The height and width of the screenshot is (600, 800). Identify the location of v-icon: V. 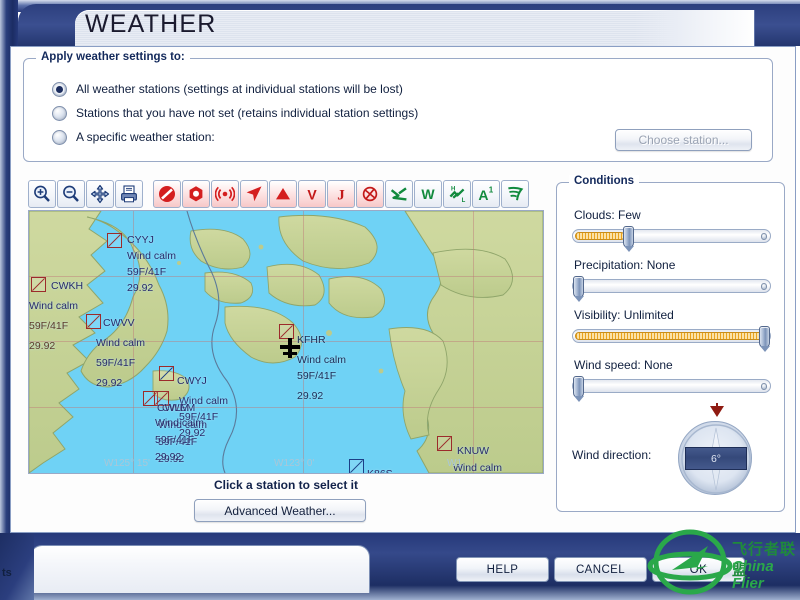
(312, 194).